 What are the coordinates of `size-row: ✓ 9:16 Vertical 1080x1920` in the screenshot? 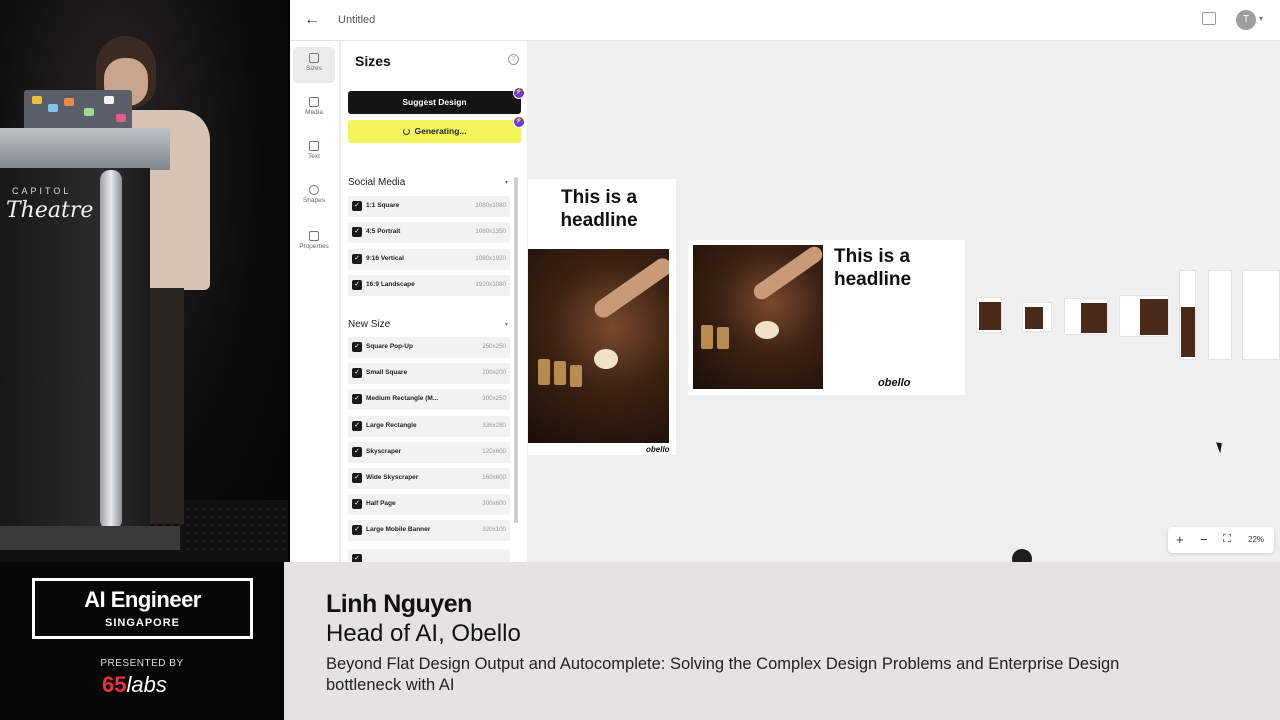 It's located at (429, 259).